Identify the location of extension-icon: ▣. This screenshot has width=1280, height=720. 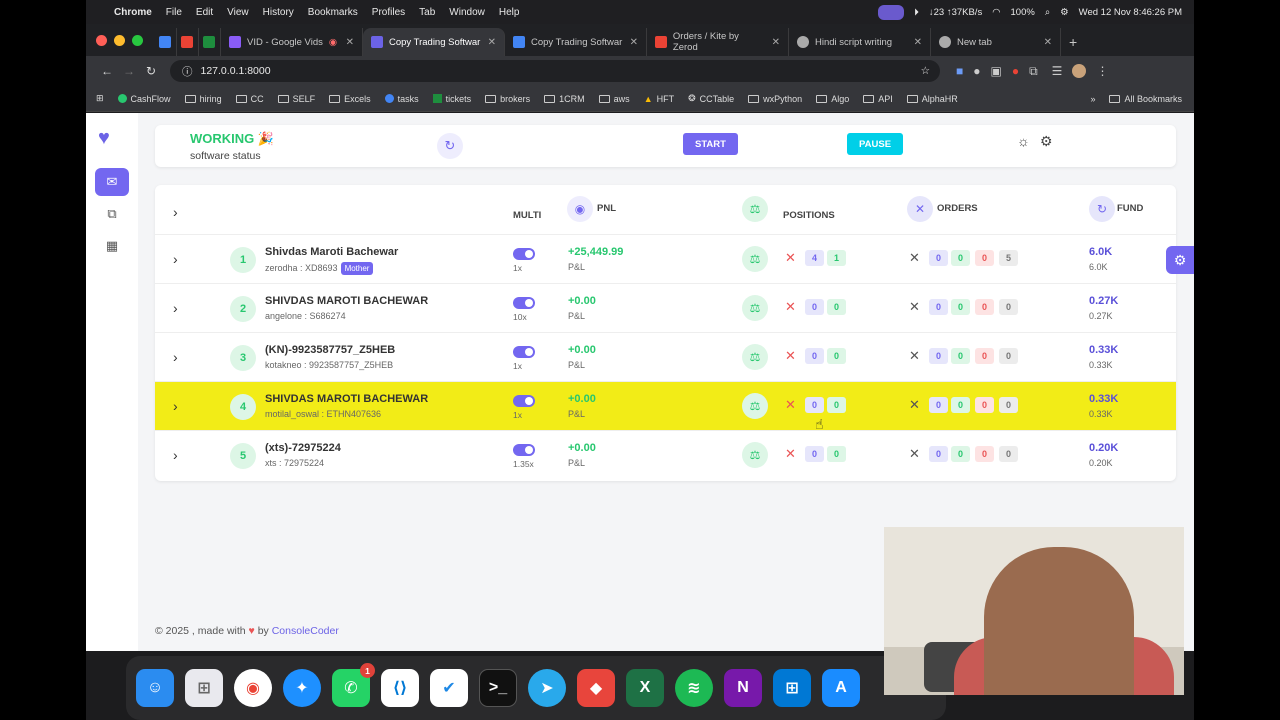
(996, 71).